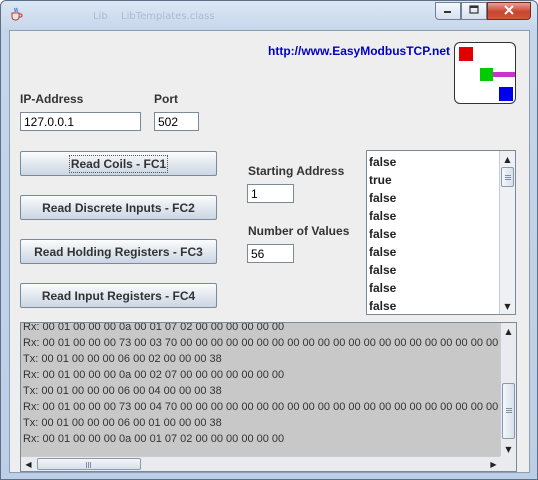  What do you see at coordinates (296, 171) in the screenshot?
I see `starting-address-label: Starting Address` at bounding box center [296, 171].